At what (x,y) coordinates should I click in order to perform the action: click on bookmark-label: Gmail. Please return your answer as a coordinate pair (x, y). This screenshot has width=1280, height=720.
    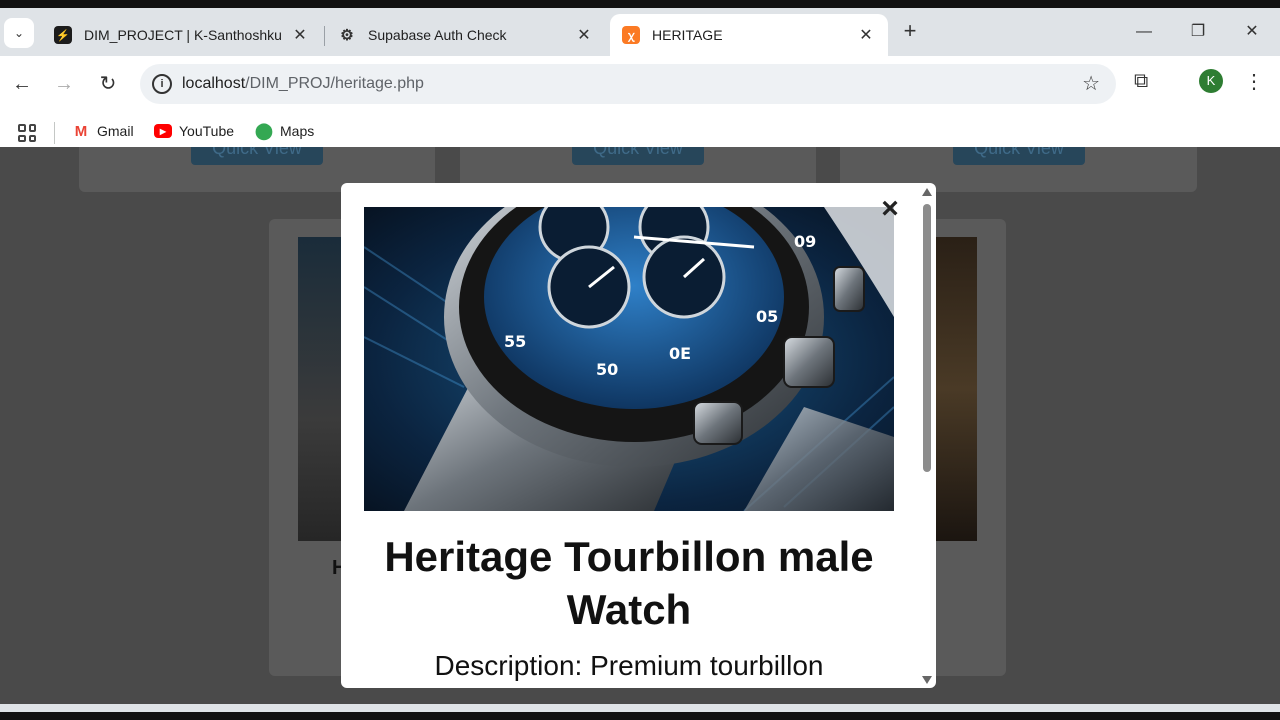
    Looking at the image, I should click on (115, 131).